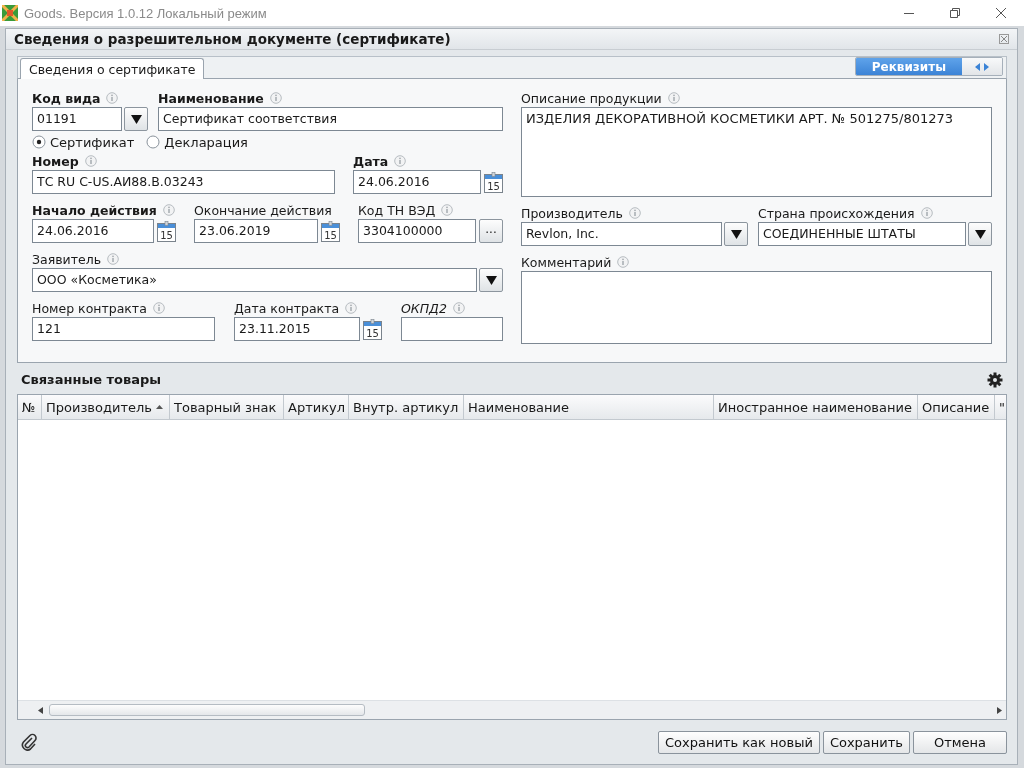 The width and height of the screenshot is (1024, 768). I want to click on column-header: Производитель, so click(106, 407).